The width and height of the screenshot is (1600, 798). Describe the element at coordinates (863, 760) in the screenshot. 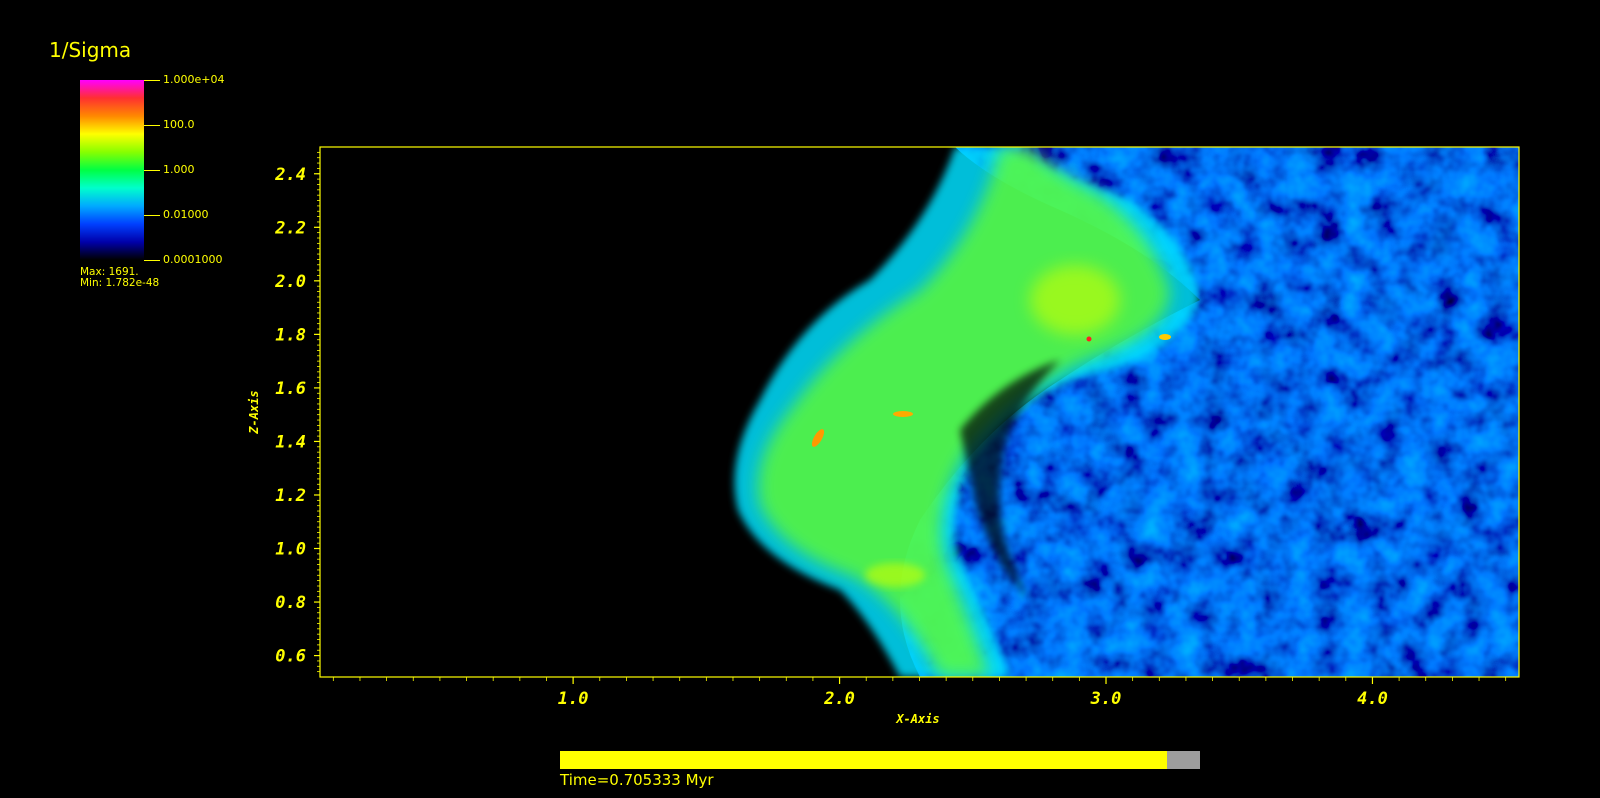

I see `time-progress-fill` at that location.